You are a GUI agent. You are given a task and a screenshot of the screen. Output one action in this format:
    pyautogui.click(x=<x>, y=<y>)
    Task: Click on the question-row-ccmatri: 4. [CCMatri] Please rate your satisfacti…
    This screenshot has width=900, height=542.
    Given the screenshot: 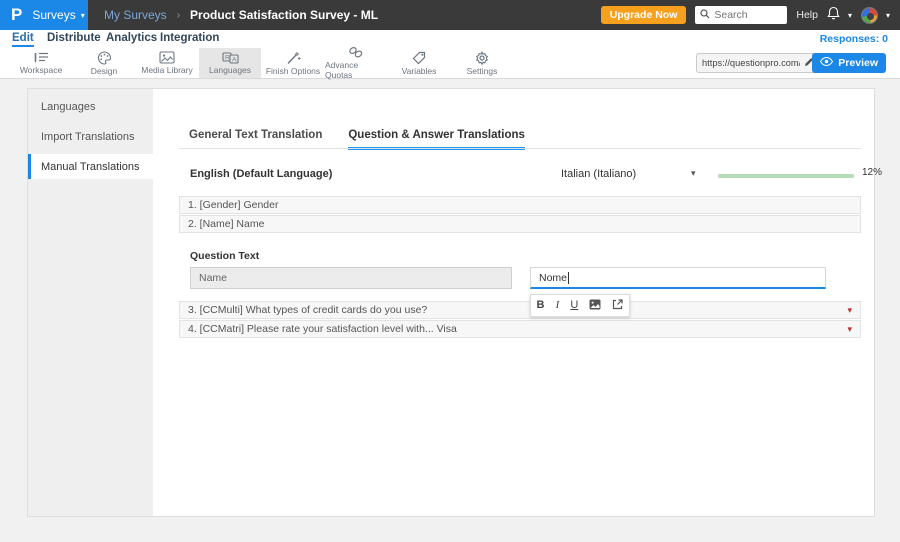 What is the action you would take?
    pyautogui.click(x=520, y=329)
    